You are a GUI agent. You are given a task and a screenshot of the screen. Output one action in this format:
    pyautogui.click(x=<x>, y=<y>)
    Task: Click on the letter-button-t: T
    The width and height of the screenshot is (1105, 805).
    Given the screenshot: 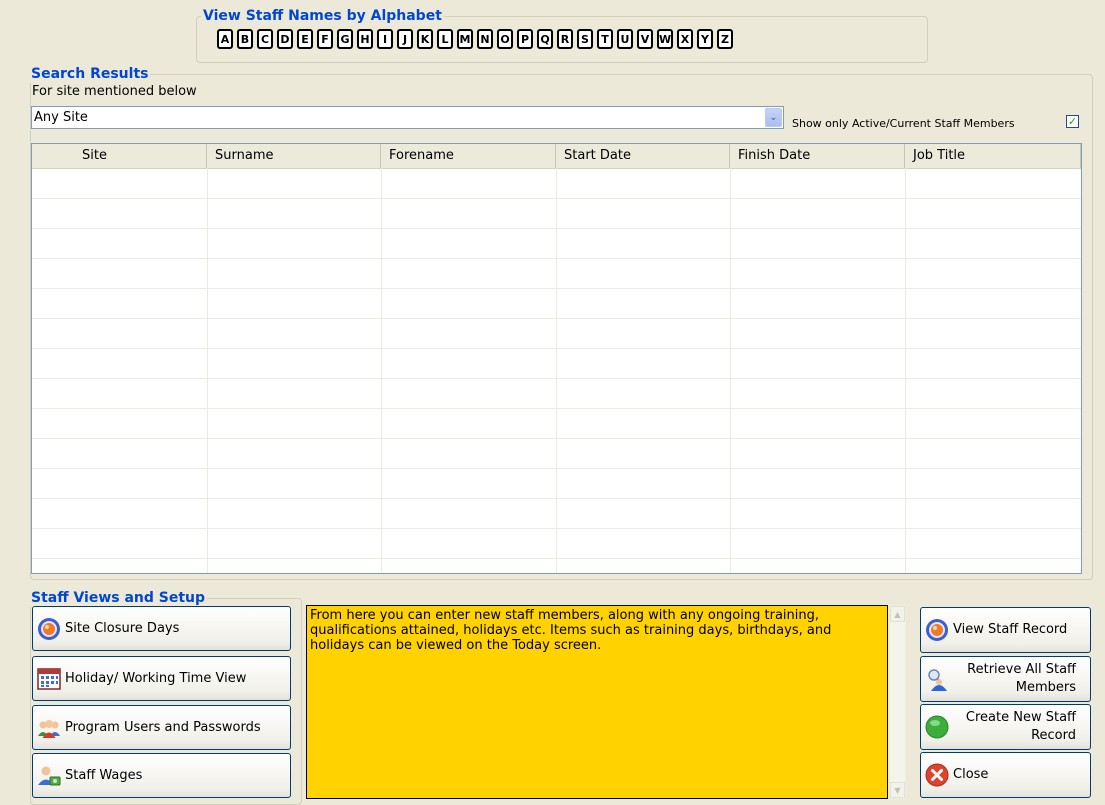 What is the action you would take?
    pyautogui.click(x=605, y=39)
    